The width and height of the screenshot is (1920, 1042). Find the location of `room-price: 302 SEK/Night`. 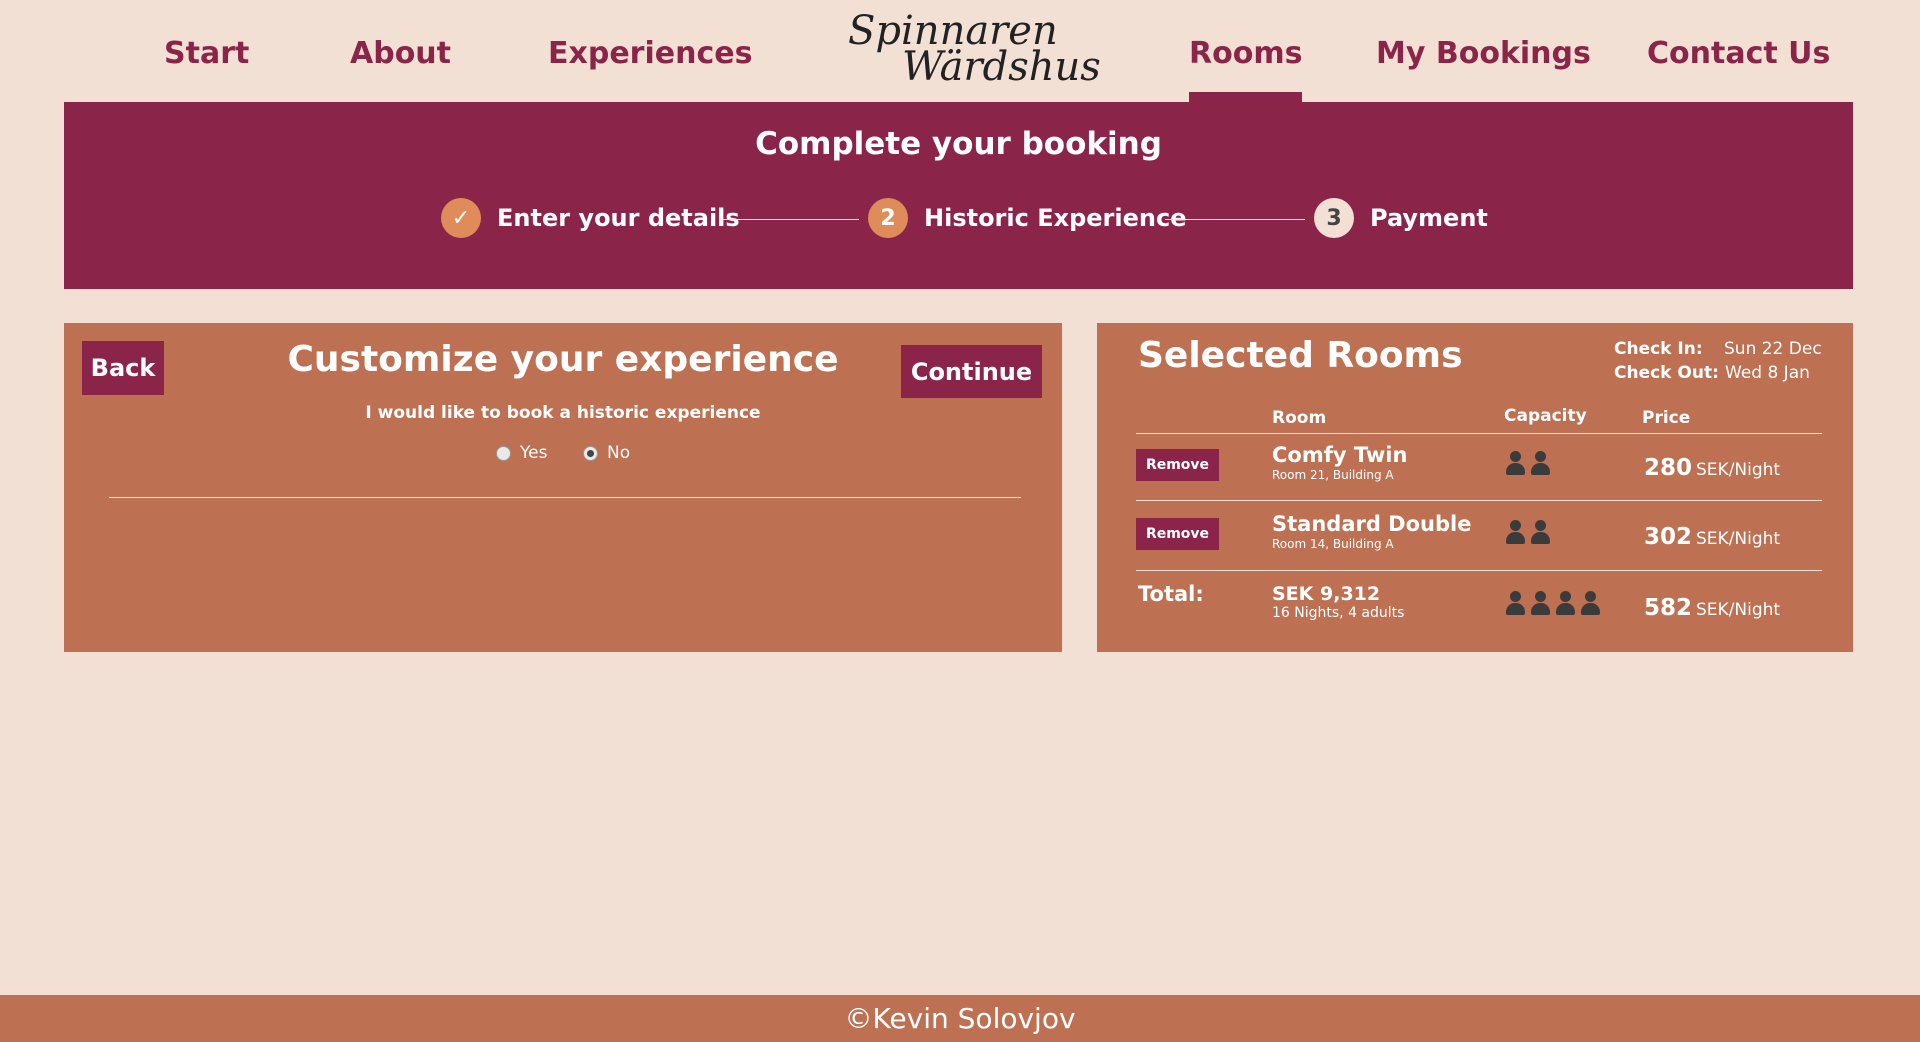

room-price: 302 SEK/Night is located at coordinates (1712, 537).